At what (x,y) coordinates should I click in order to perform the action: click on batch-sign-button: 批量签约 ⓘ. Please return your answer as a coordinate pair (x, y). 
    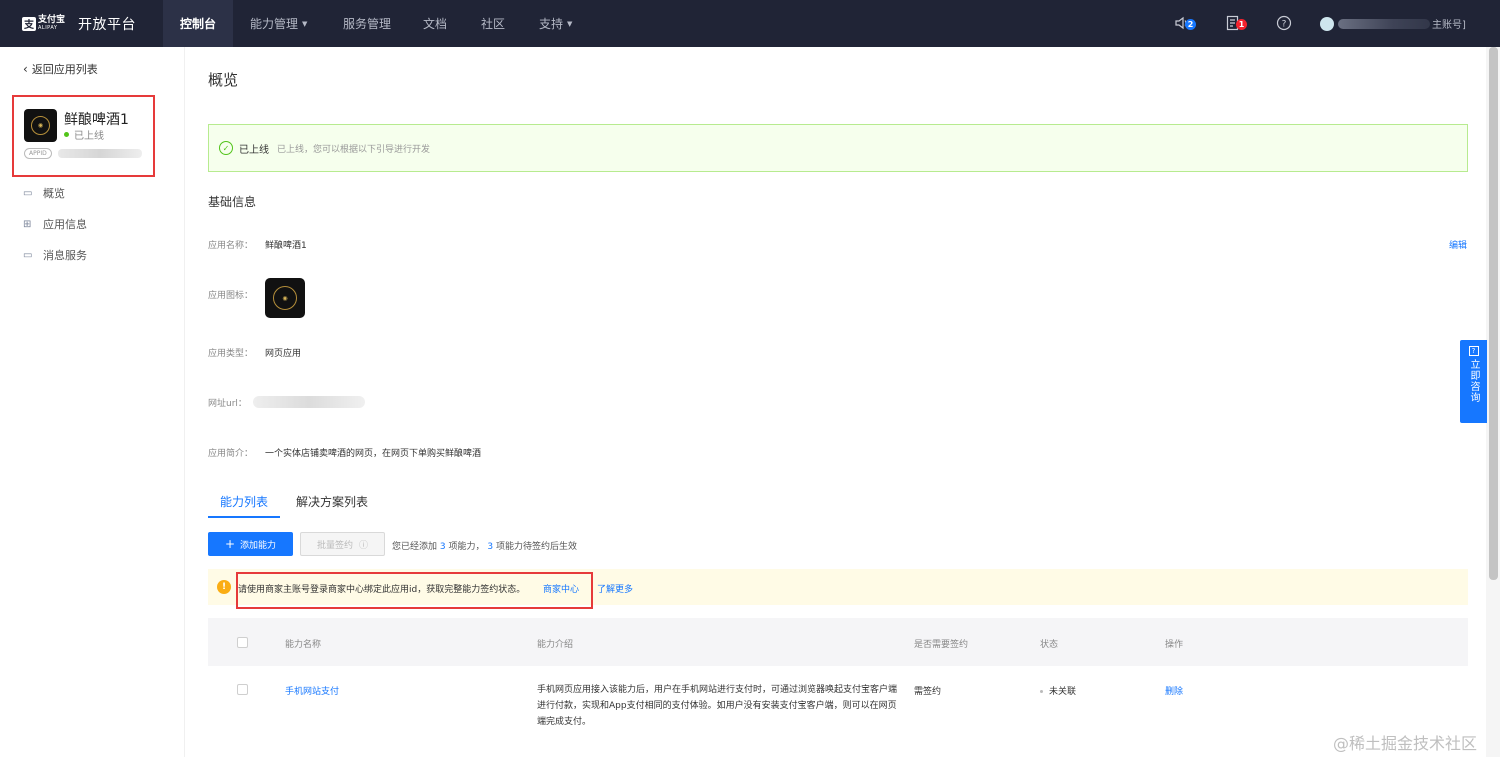
    Looking at the image, I should click on (342, 544).